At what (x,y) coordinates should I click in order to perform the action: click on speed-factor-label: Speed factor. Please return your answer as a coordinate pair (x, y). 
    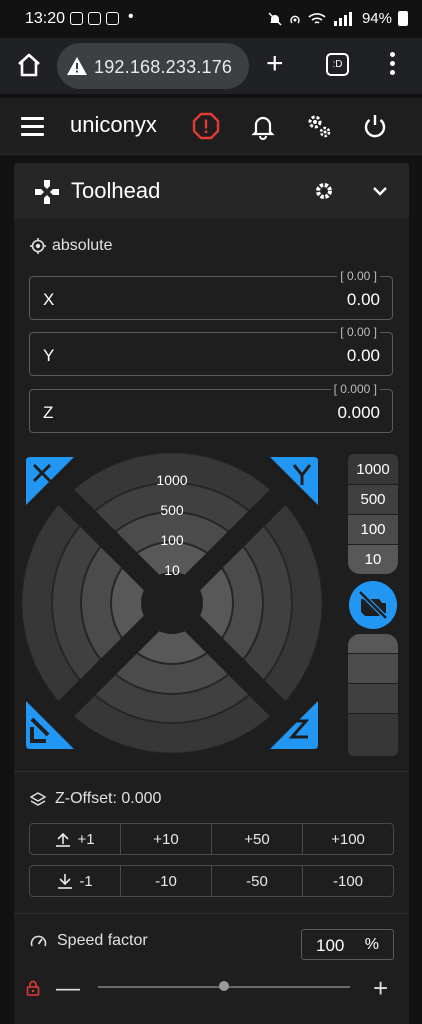
    Looking at the image, I should click on (102, 940).